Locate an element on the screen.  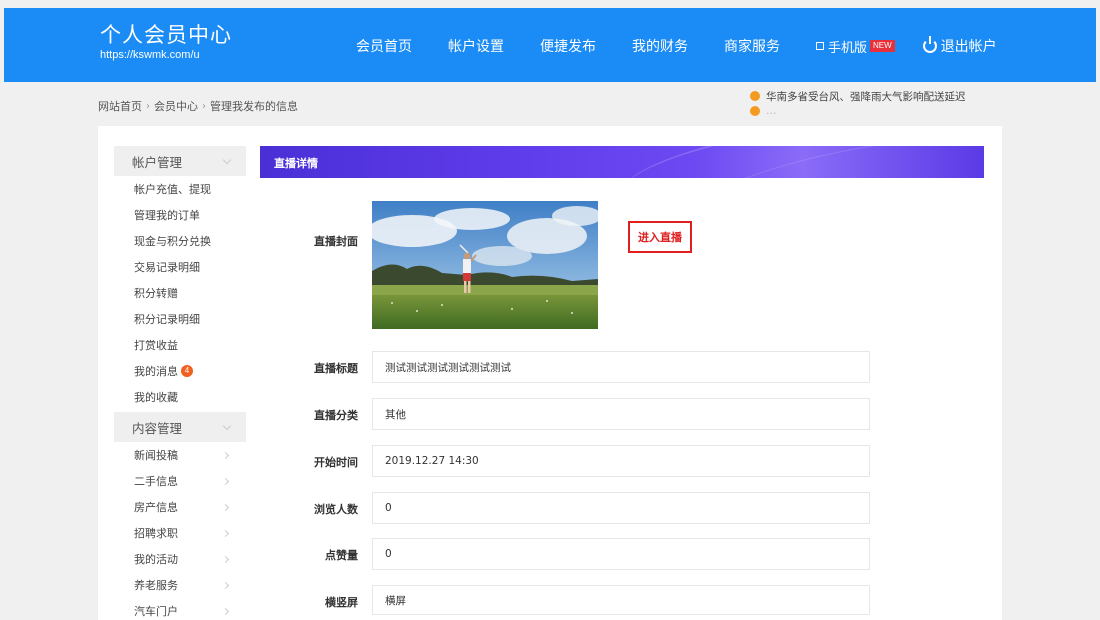
sidebar-item-label: 帐户充值、提现 is located at coordinates (172, 189).